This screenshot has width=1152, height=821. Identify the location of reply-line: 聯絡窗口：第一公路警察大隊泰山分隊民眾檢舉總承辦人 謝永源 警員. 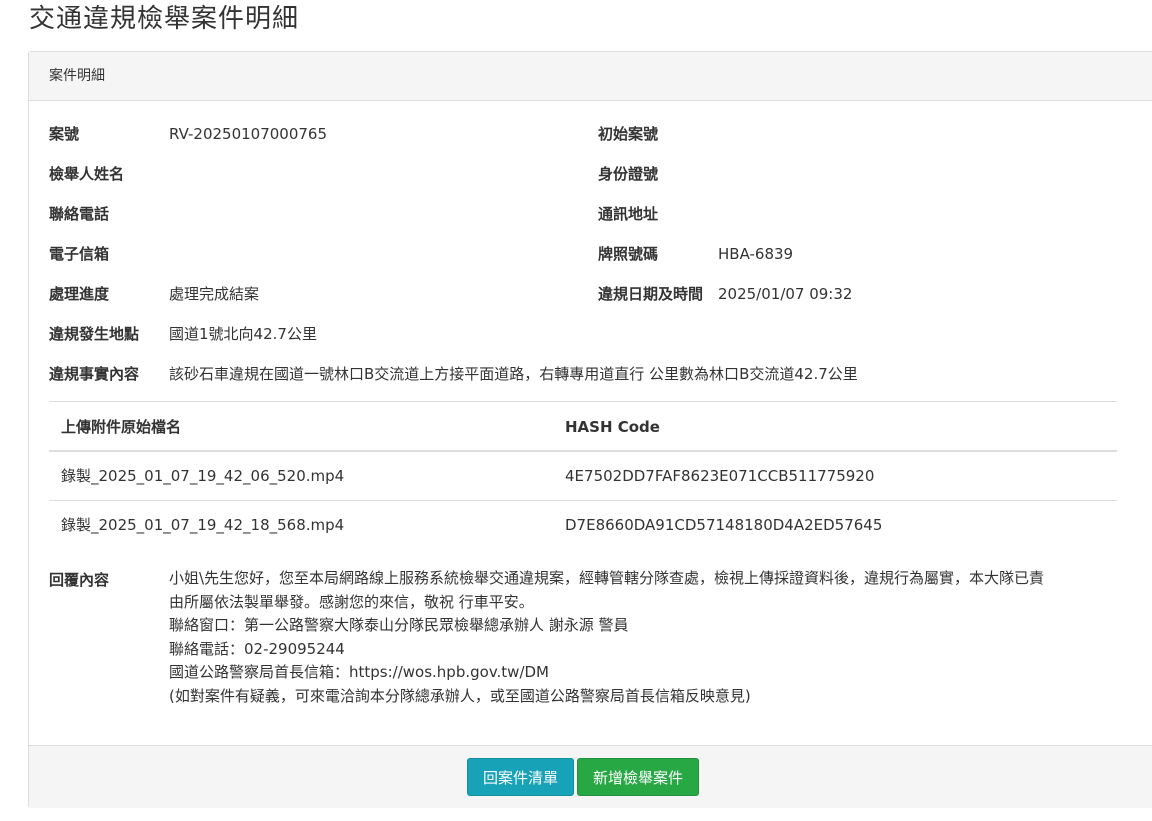
(399, 625).